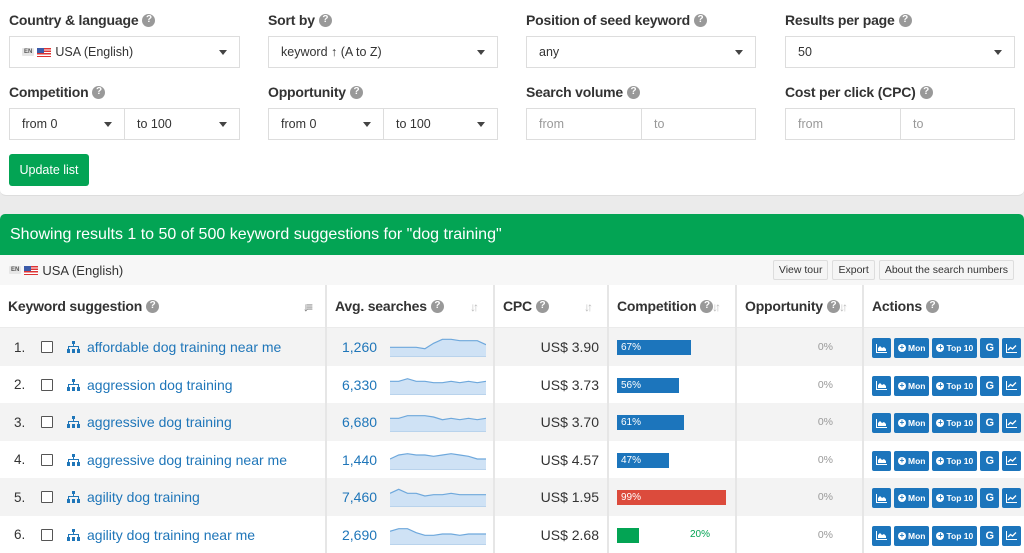 The width and height of the screenshot is (1024, 553). I want to click on competition-from-select: from 0, so click(67, 124).